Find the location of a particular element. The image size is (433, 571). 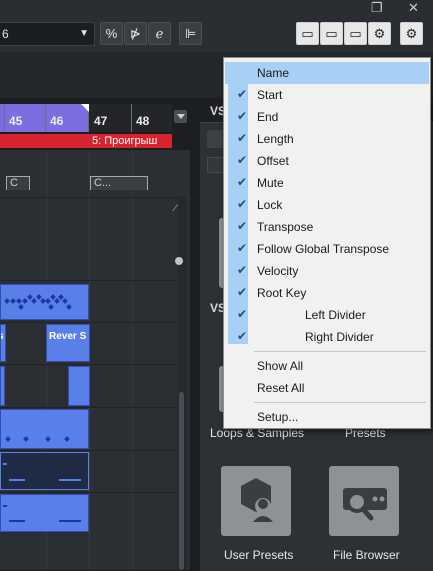

ruler-bar-number: 48 is located at coordinates (143, 121).